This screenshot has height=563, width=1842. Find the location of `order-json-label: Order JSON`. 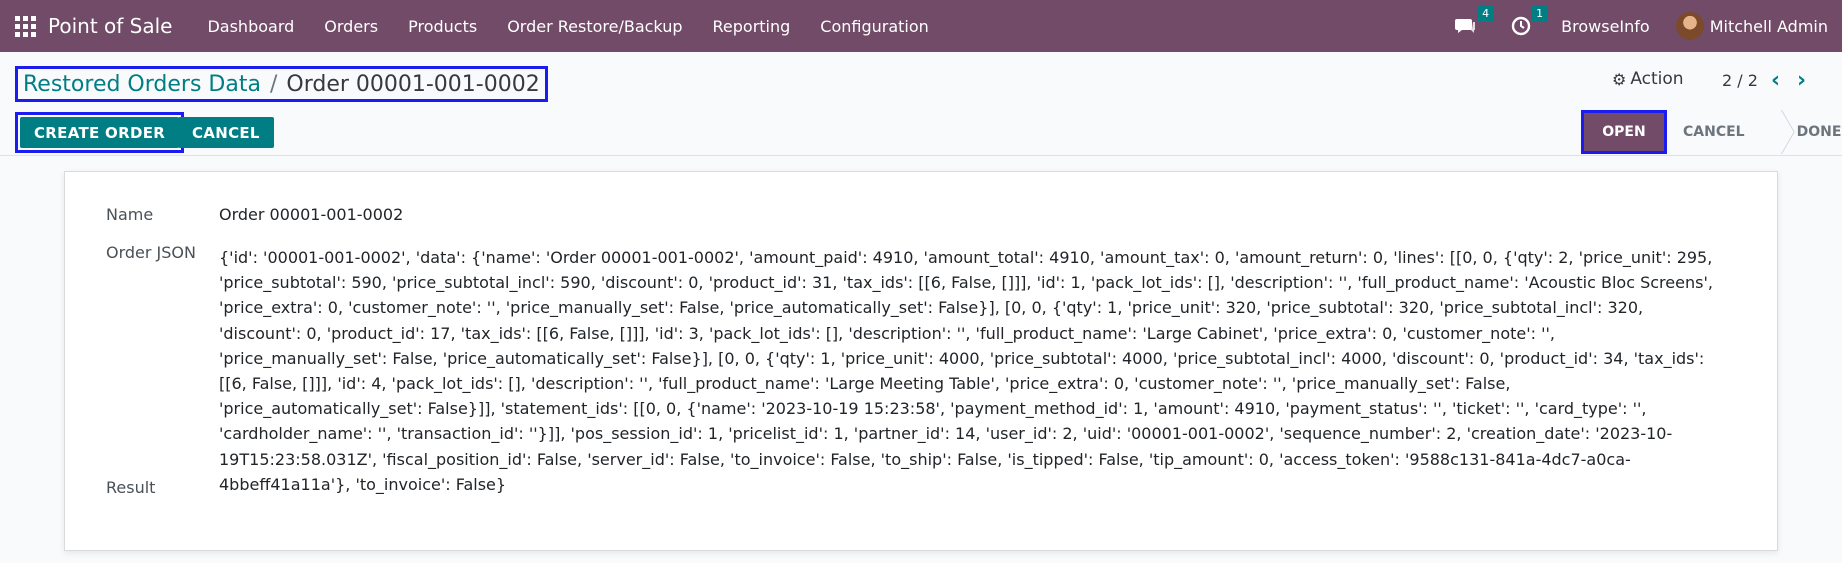

order-json-label: Order JSON is located at coordinates (151, 252).